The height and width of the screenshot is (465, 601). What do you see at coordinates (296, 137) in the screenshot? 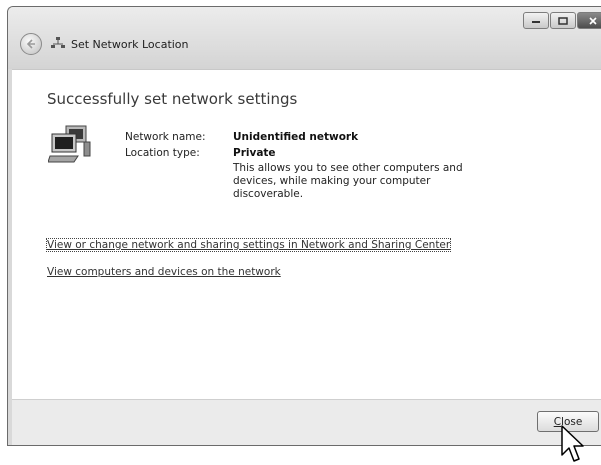
I see `network-name-value: Unidentified network` at bounding box center [296, 137].